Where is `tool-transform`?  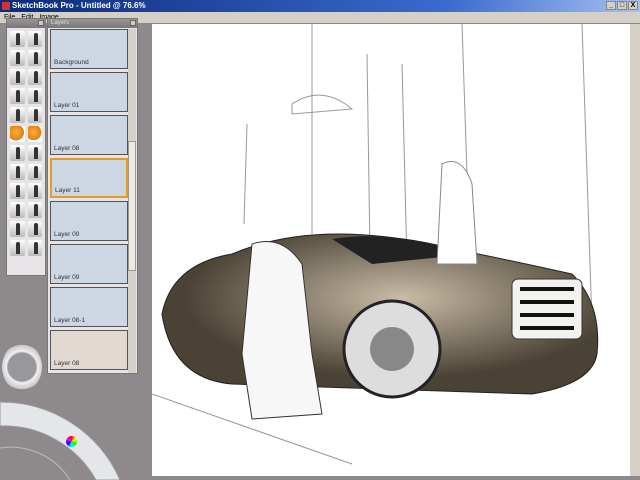 tool-transform is located at coordinates (34, 172).